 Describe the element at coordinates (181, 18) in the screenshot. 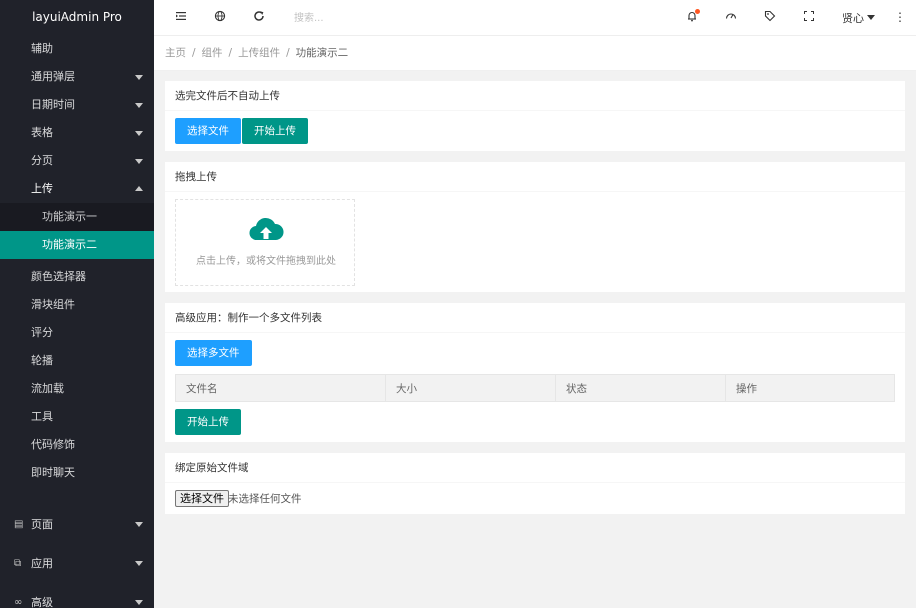

I see `flexible-menu-icon` at that location.